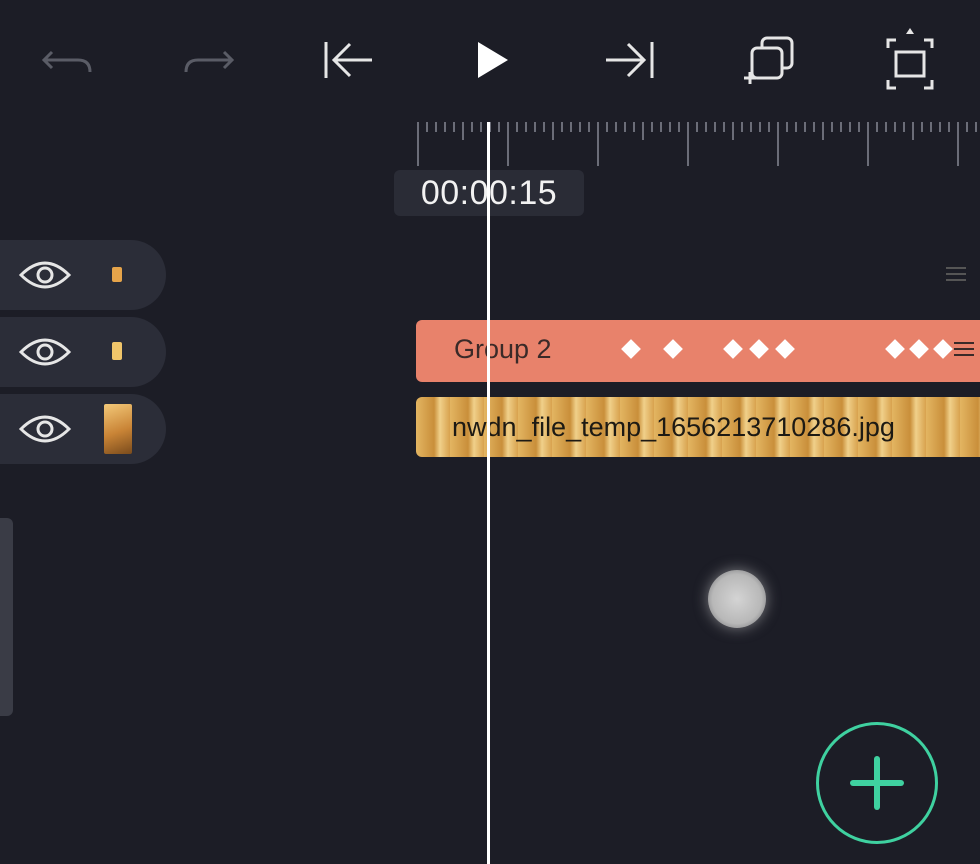  Describe the element at coordinates (698, 351) in the screenshot. I see `group-track: Group 2` at that location.